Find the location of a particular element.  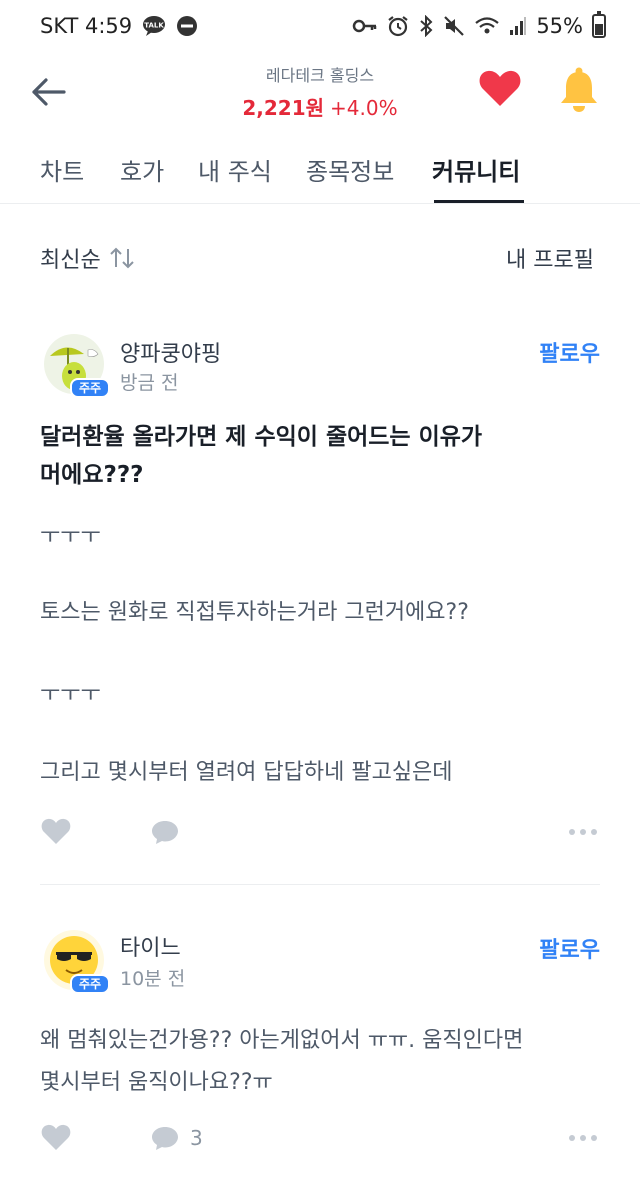

tab-orderbook: 호가 is located at coordinates (142, 169).